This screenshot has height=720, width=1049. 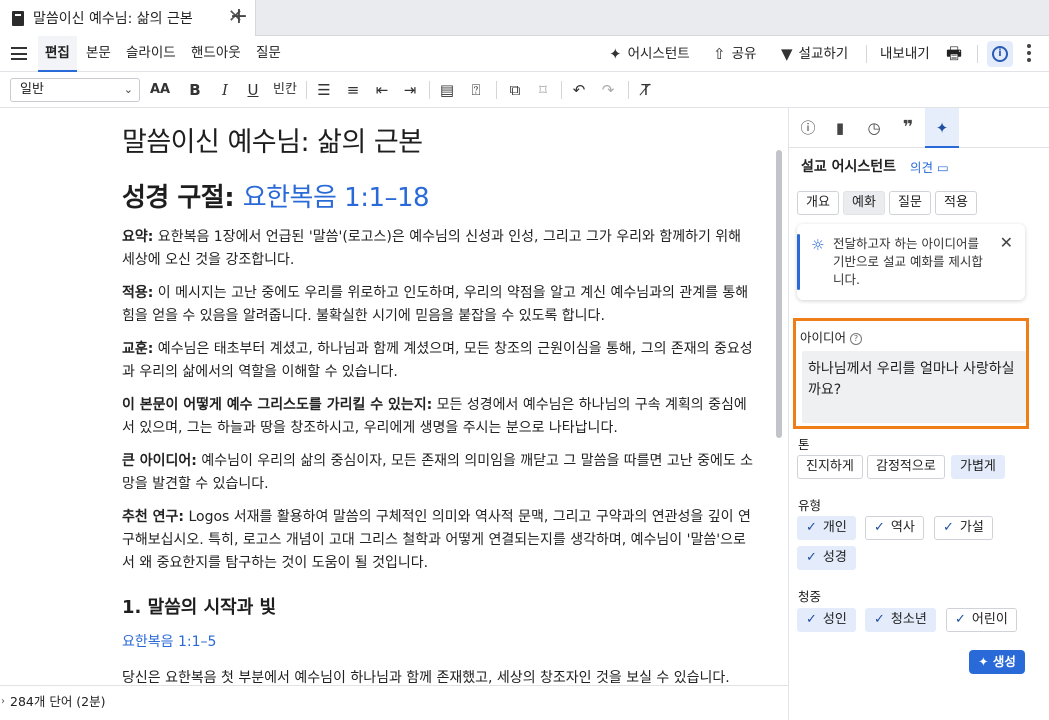 I want to click on close-icon: ✕, so click(x=1006, y=242).